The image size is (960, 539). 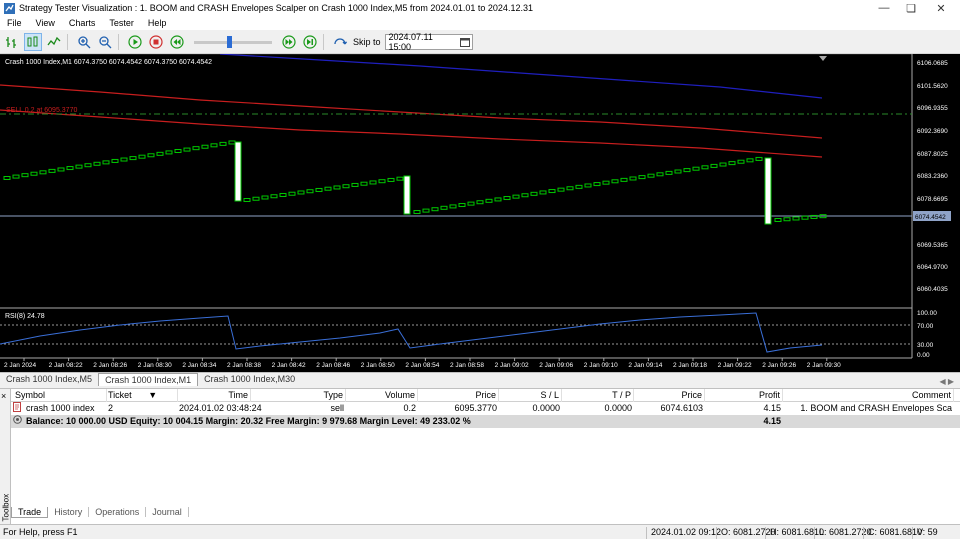 I want to click on price-tick-label: 6101.5620, so click(x=932, y=86).